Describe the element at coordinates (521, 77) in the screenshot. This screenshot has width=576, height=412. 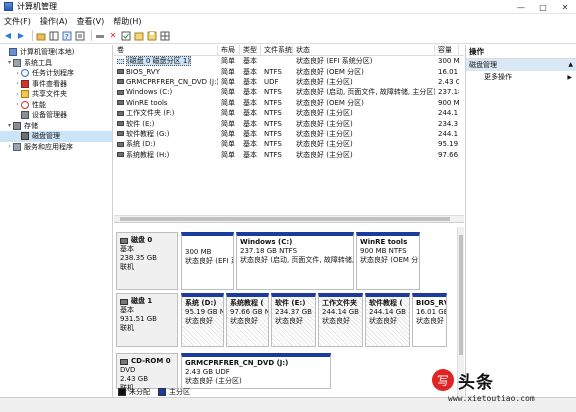
I see `more-actions-item: 更多操作 ▶` at that location.